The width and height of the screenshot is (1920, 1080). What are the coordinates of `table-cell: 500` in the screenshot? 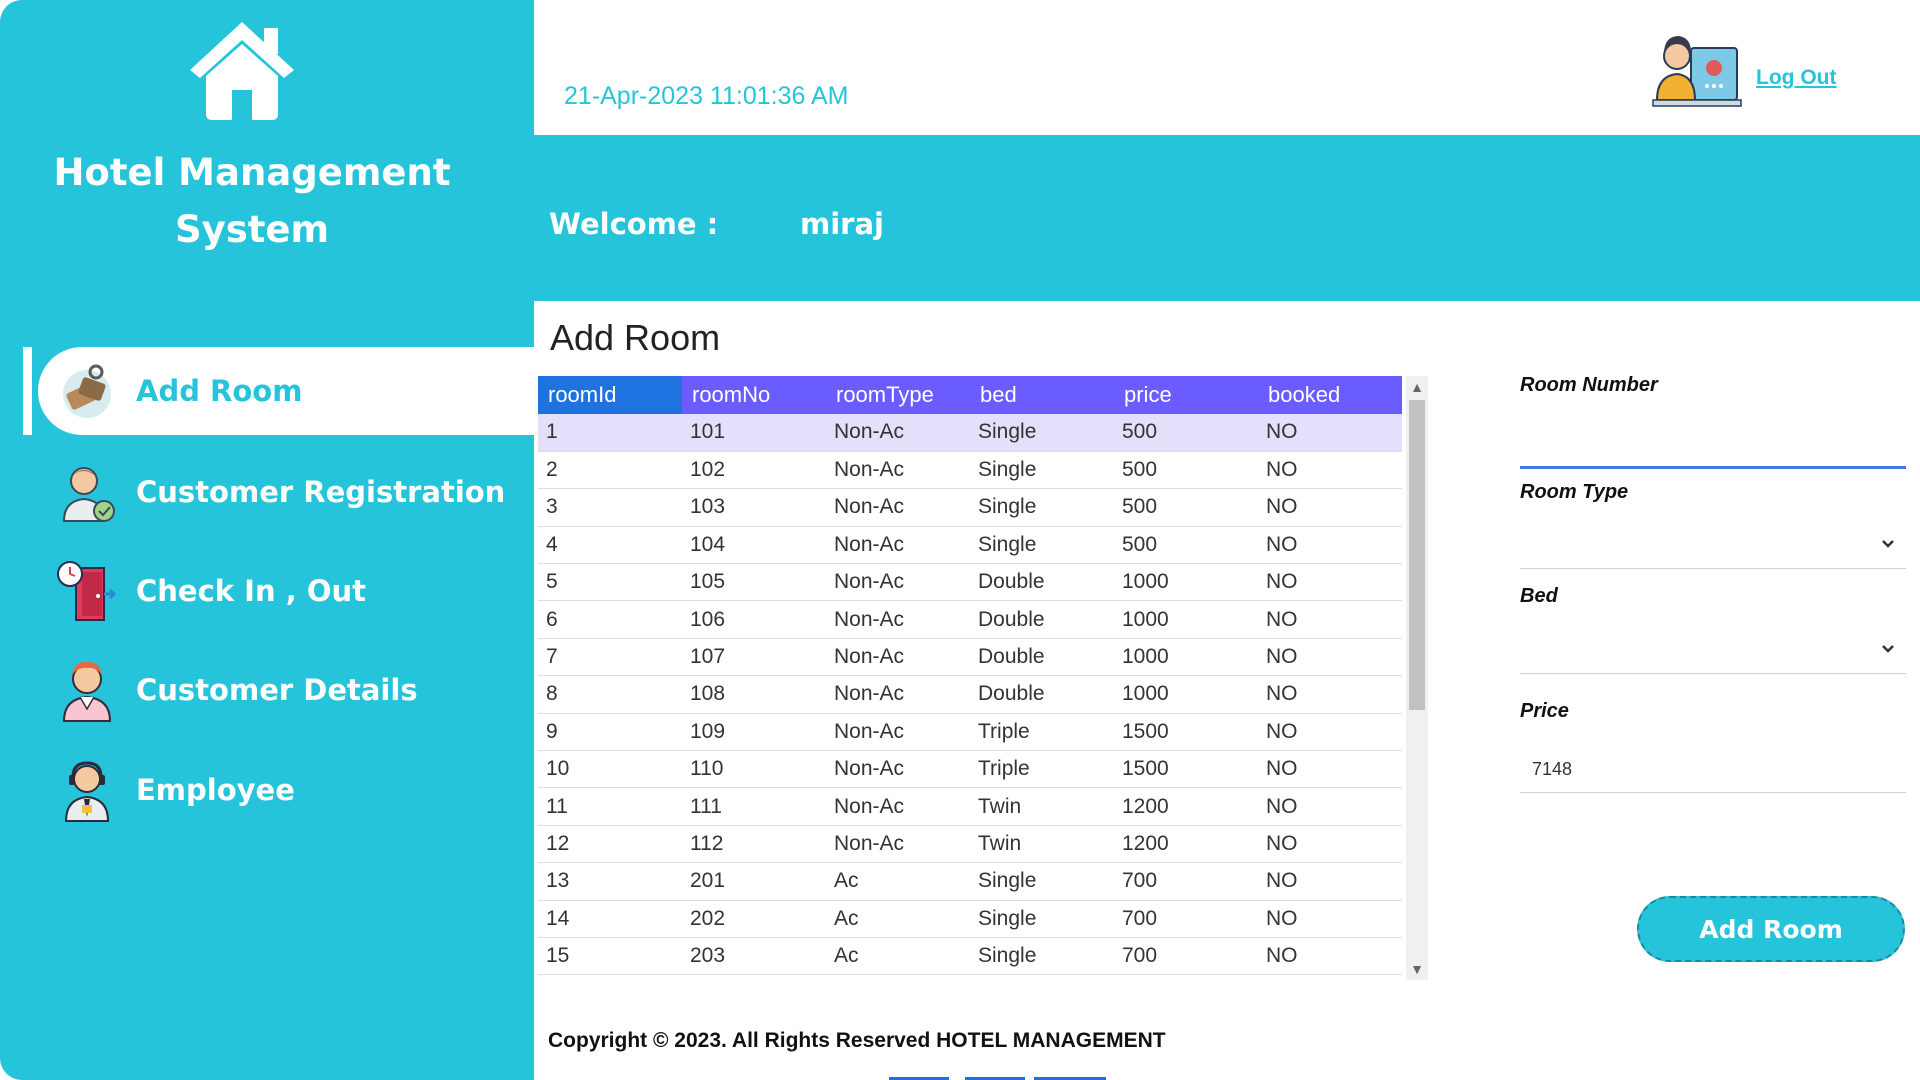 It's located at (1186, 470).